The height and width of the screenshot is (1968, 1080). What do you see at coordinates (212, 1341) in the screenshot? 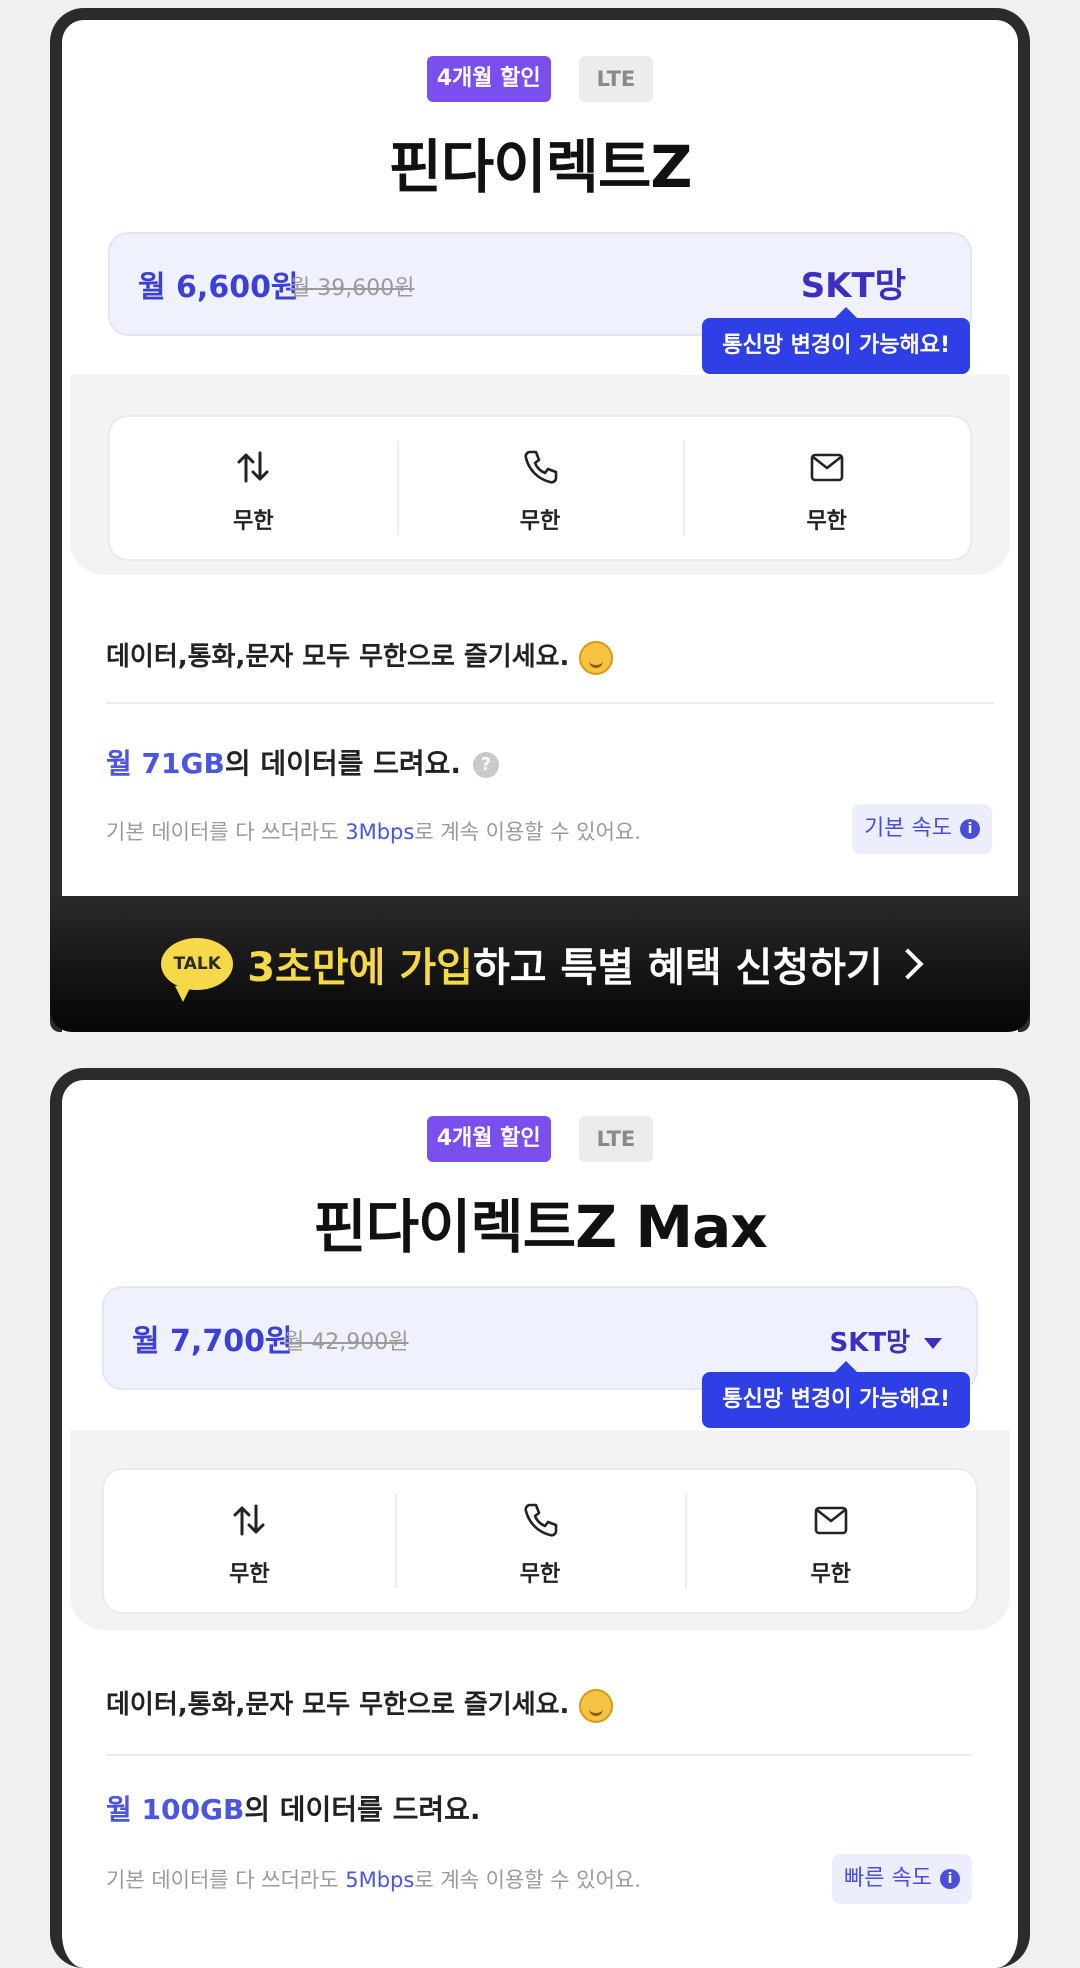
I see `plan-price: 월 7,700원` at bounding box center [212, 1341].